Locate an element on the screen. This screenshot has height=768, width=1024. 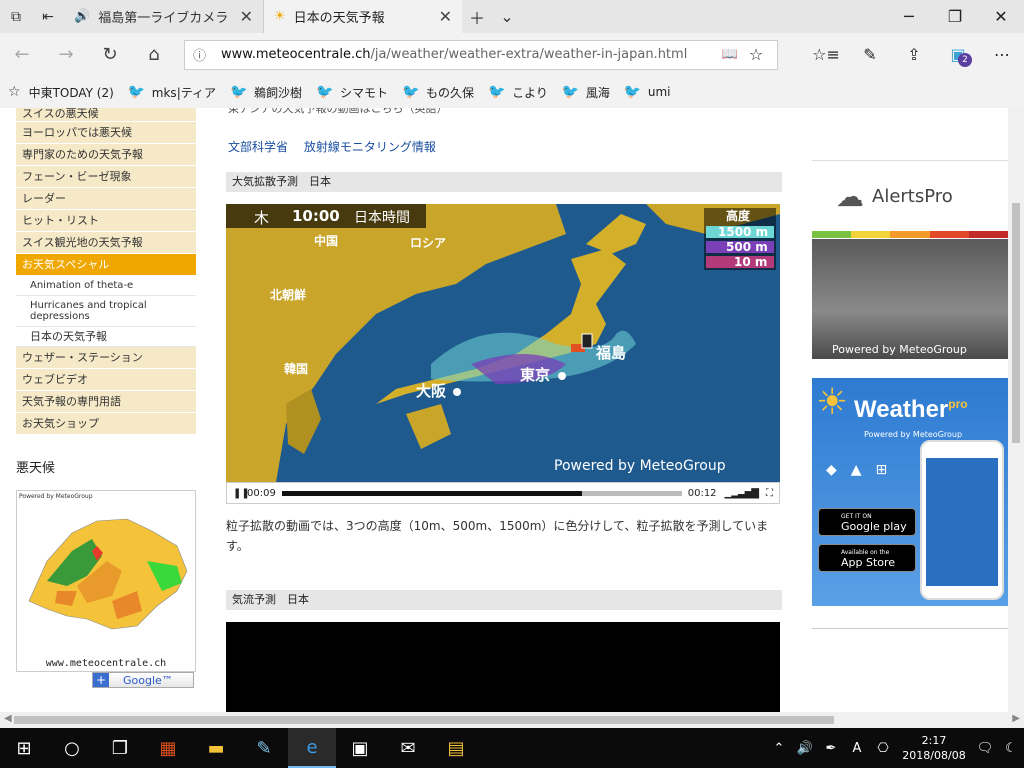
fullscreen-icon: ⛶ is located at coordinates (769, 493).